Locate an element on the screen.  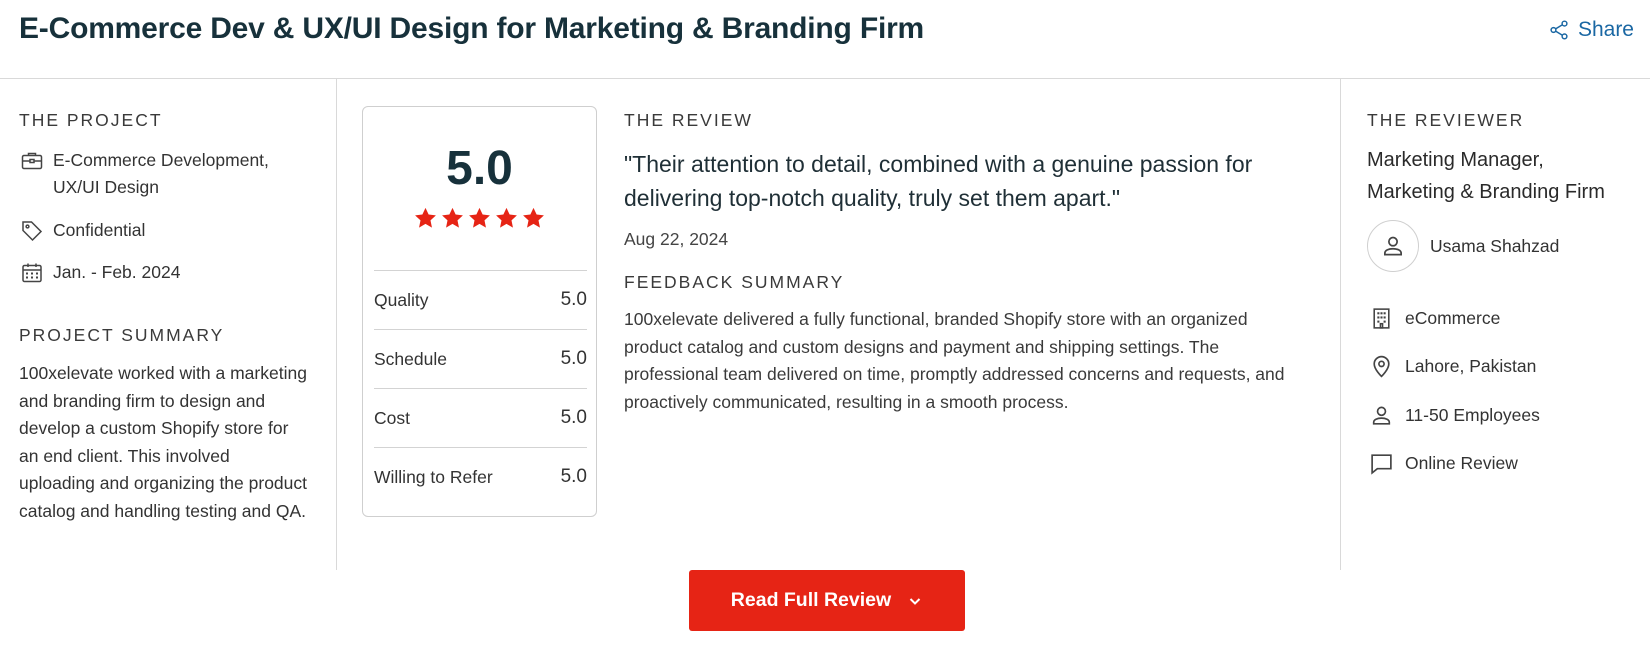
reviewer-review-type: Online Review is located at coordinates (1507, 464).